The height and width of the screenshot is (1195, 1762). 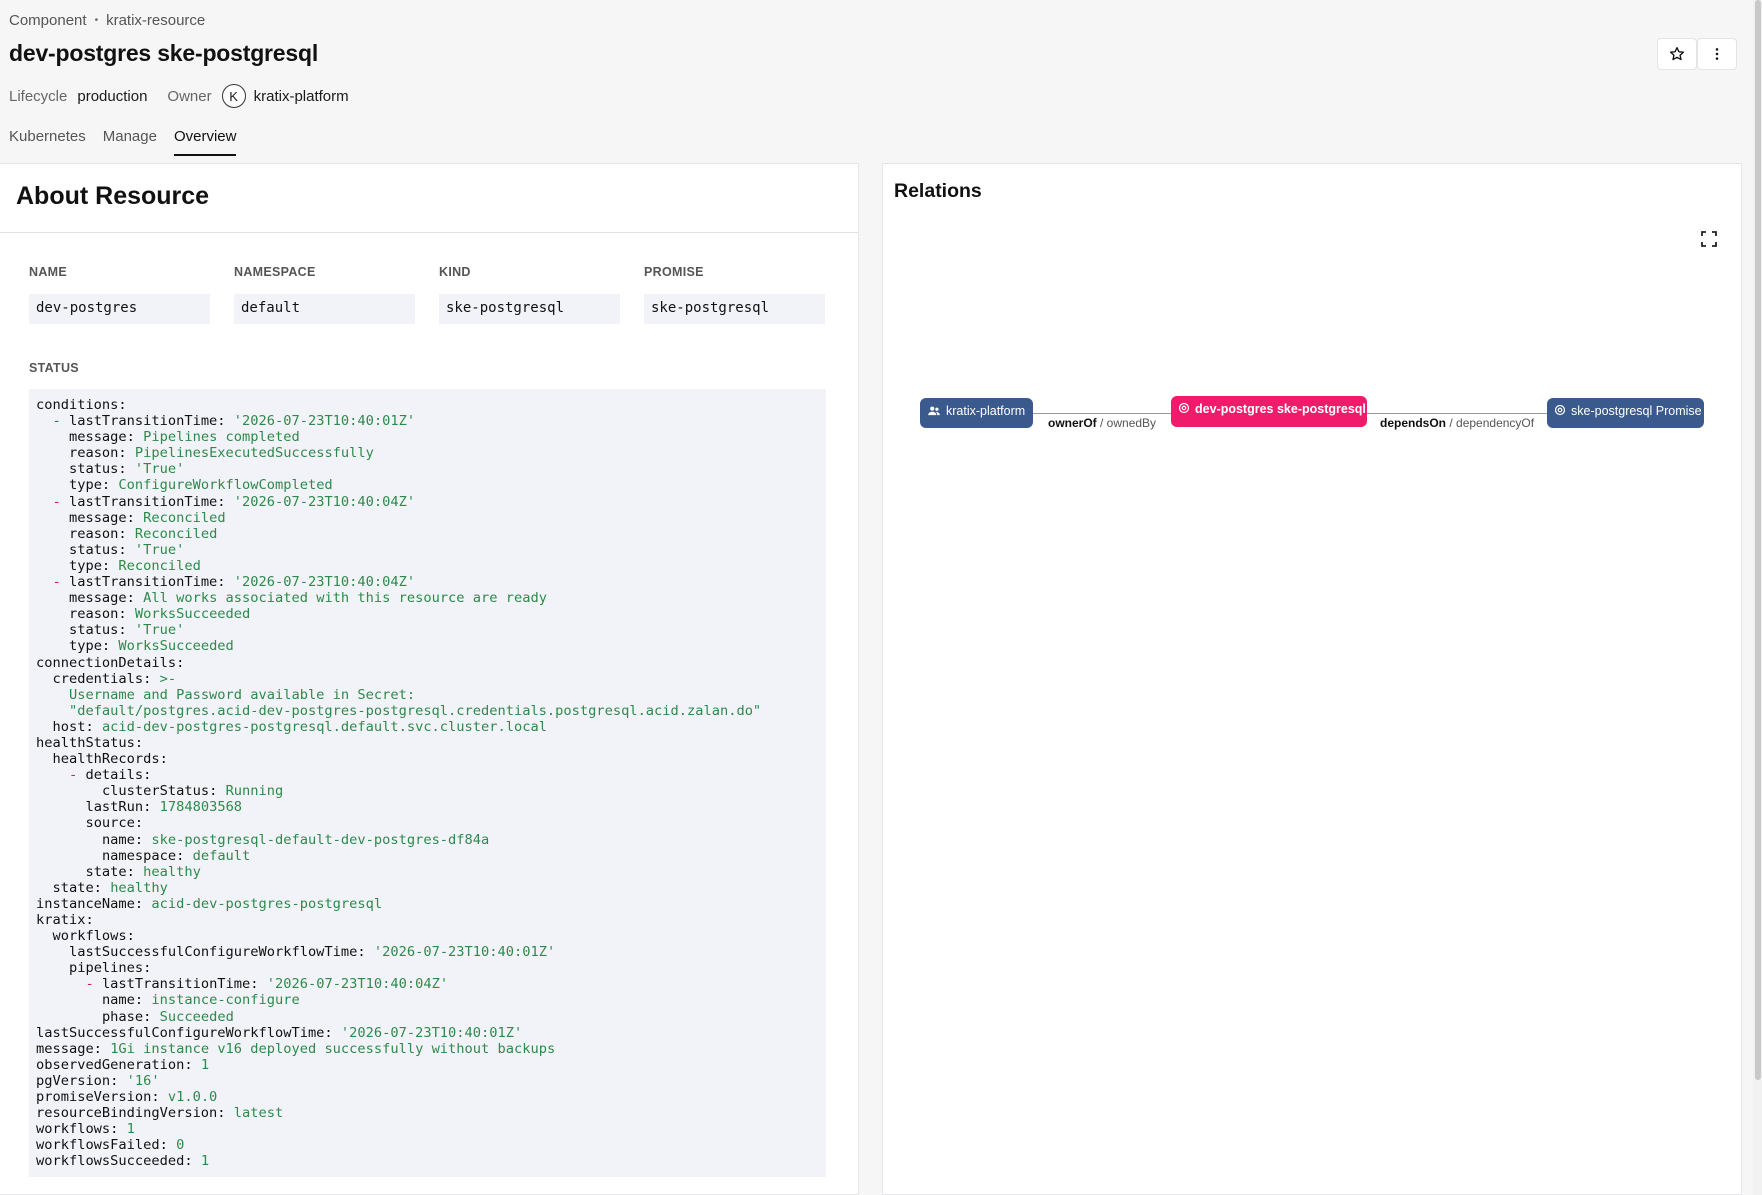 What do you see at coordinates (159, 791) in the screenshot?
I see `yaml-key: clusterStatus:` at bounding box center [159, 791].